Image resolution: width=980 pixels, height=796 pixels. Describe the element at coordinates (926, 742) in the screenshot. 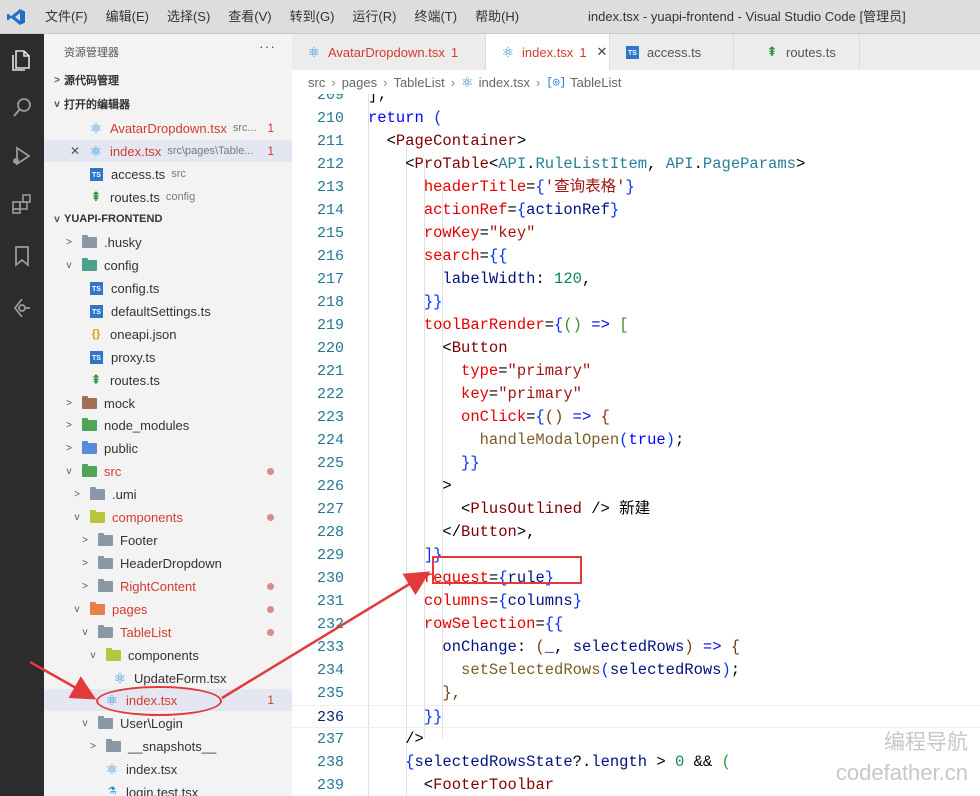

I see `watermark-title: 编程导航` at that location.